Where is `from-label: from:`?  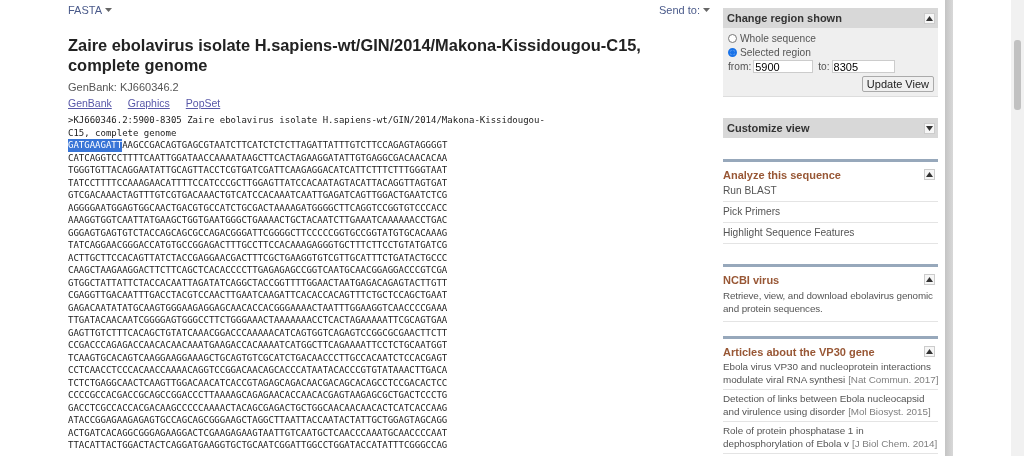 from-label: from: is located at coordinates (740, 66).